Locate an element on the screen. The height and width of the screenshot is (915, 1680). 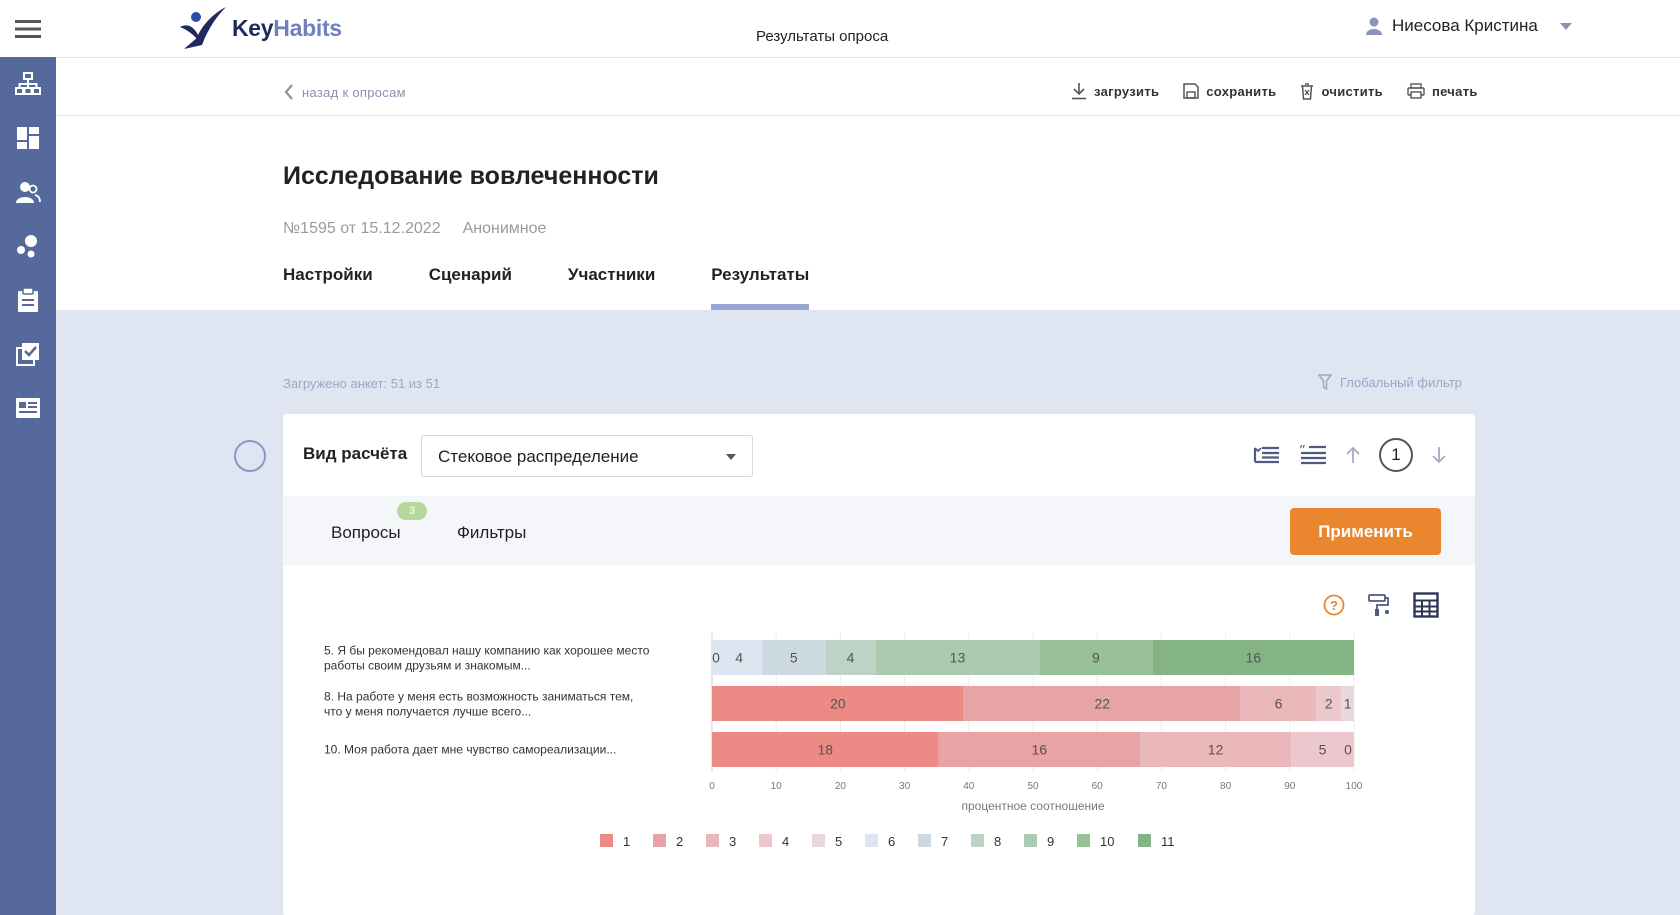
org-chart-icon is located at coordinates (28, 83).